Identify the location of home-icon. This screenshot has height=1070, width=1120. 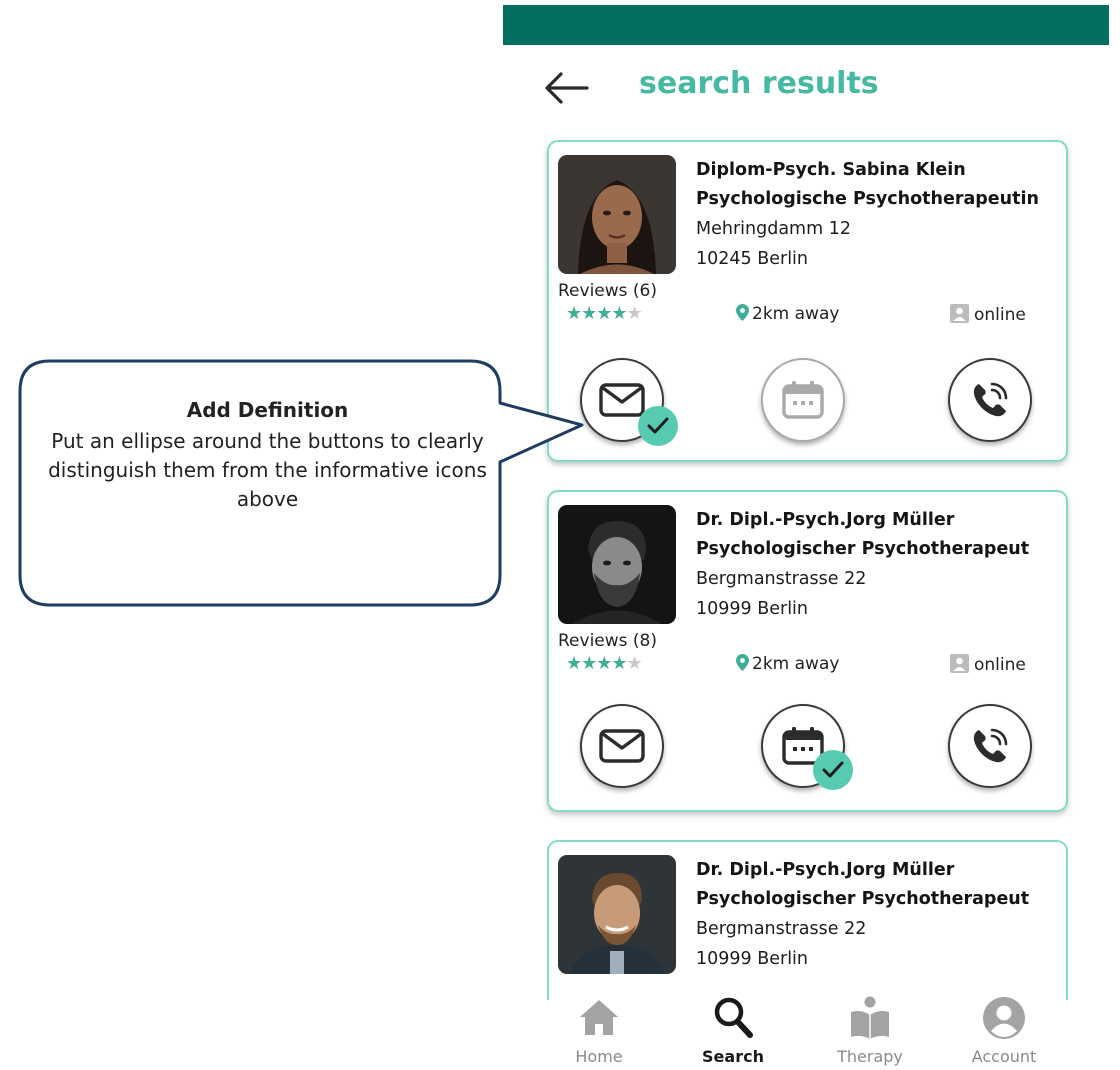
(599, 1017).